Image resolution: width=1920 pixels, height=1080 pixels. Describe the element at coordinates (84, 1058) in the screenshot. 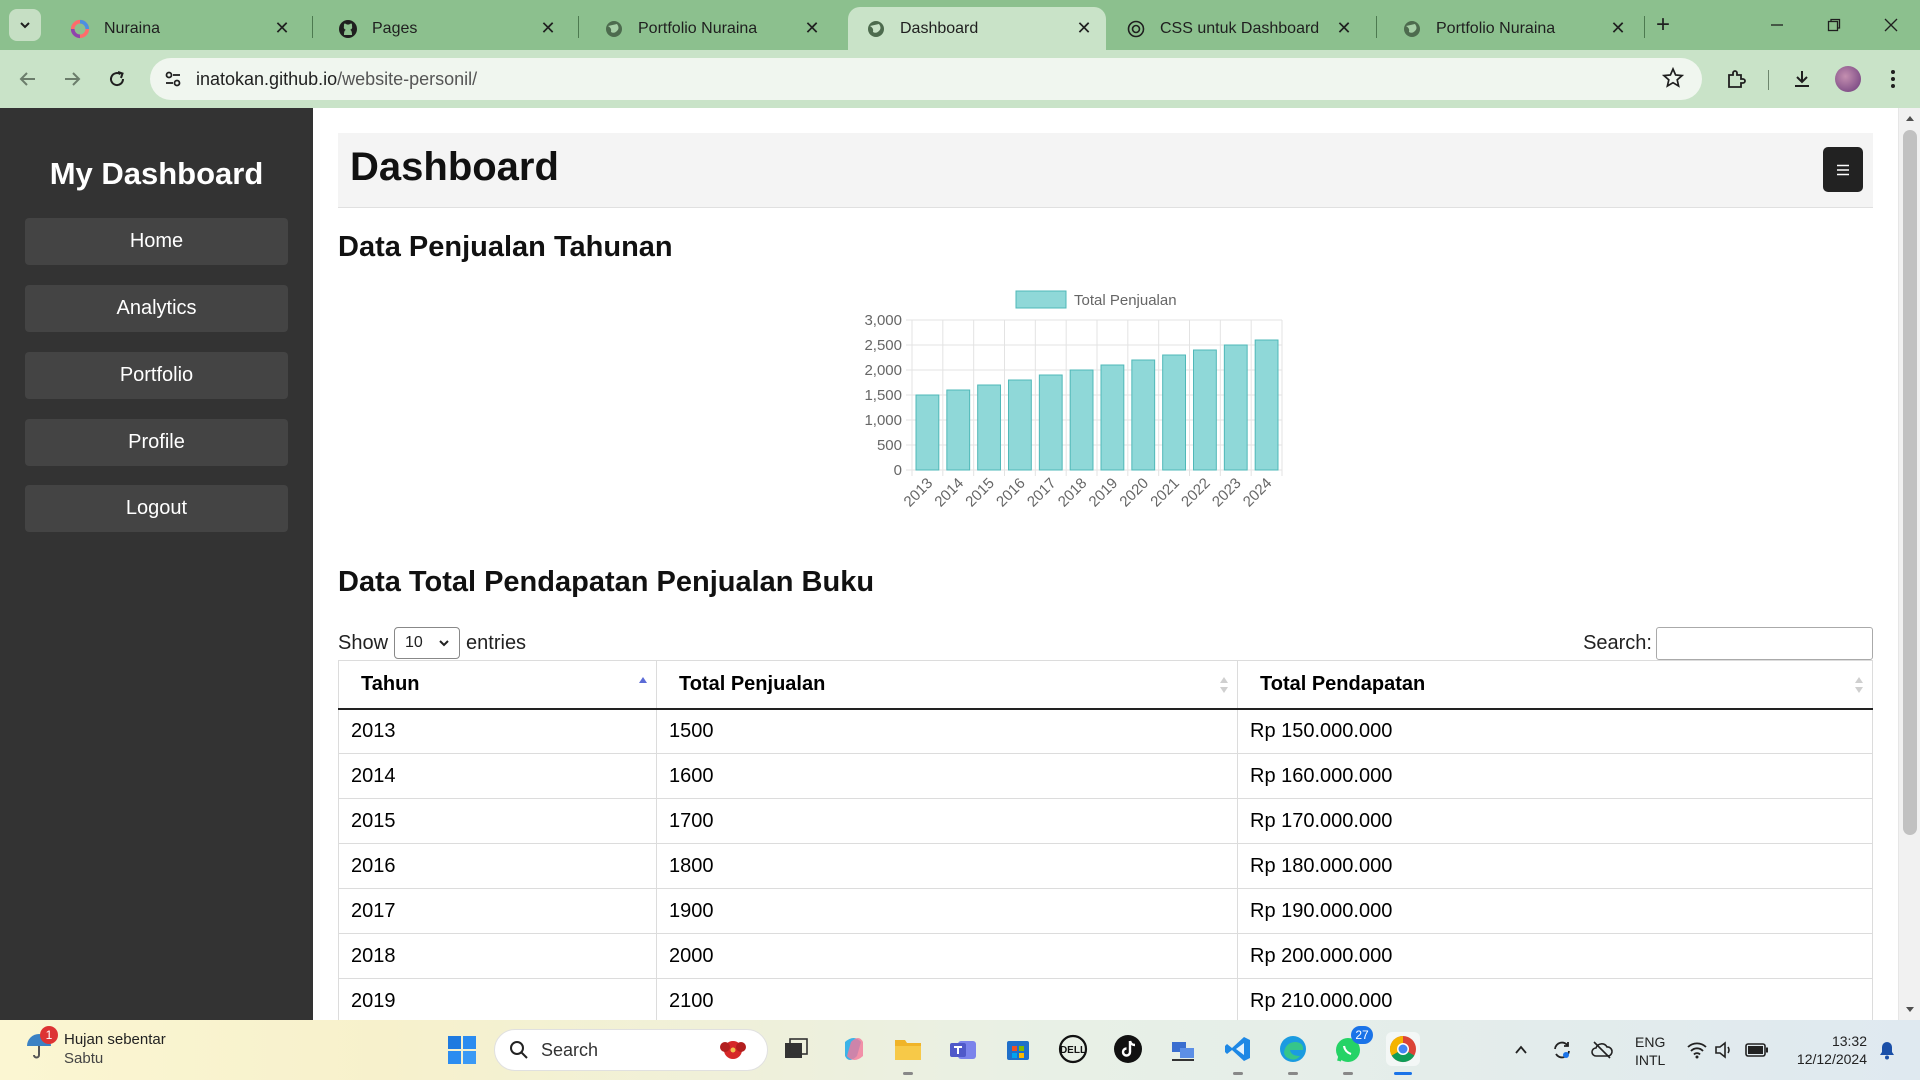

I see `weather-day: Sabtu` at that location.